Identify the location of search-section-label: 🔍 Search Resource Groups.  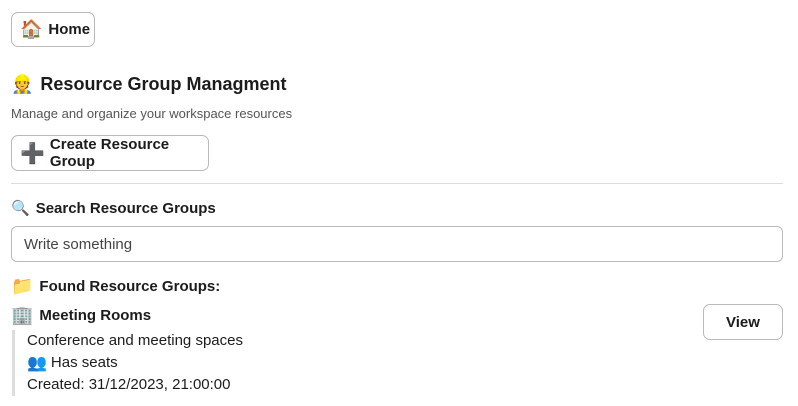
(113, 208).